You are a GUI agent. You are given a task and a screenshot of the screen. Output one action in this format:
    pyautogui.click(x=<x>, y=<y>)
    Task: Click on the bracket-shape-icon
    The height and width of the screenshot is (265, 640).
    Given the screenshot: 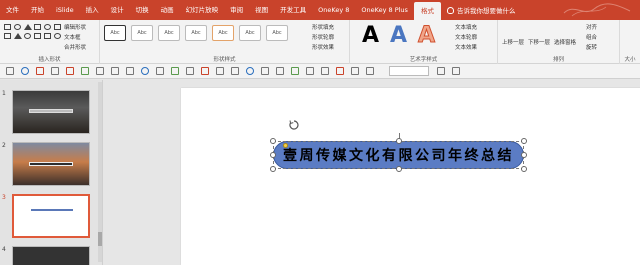 What is the action you would take?
    pyautogui.click(x=57, y=27)
    